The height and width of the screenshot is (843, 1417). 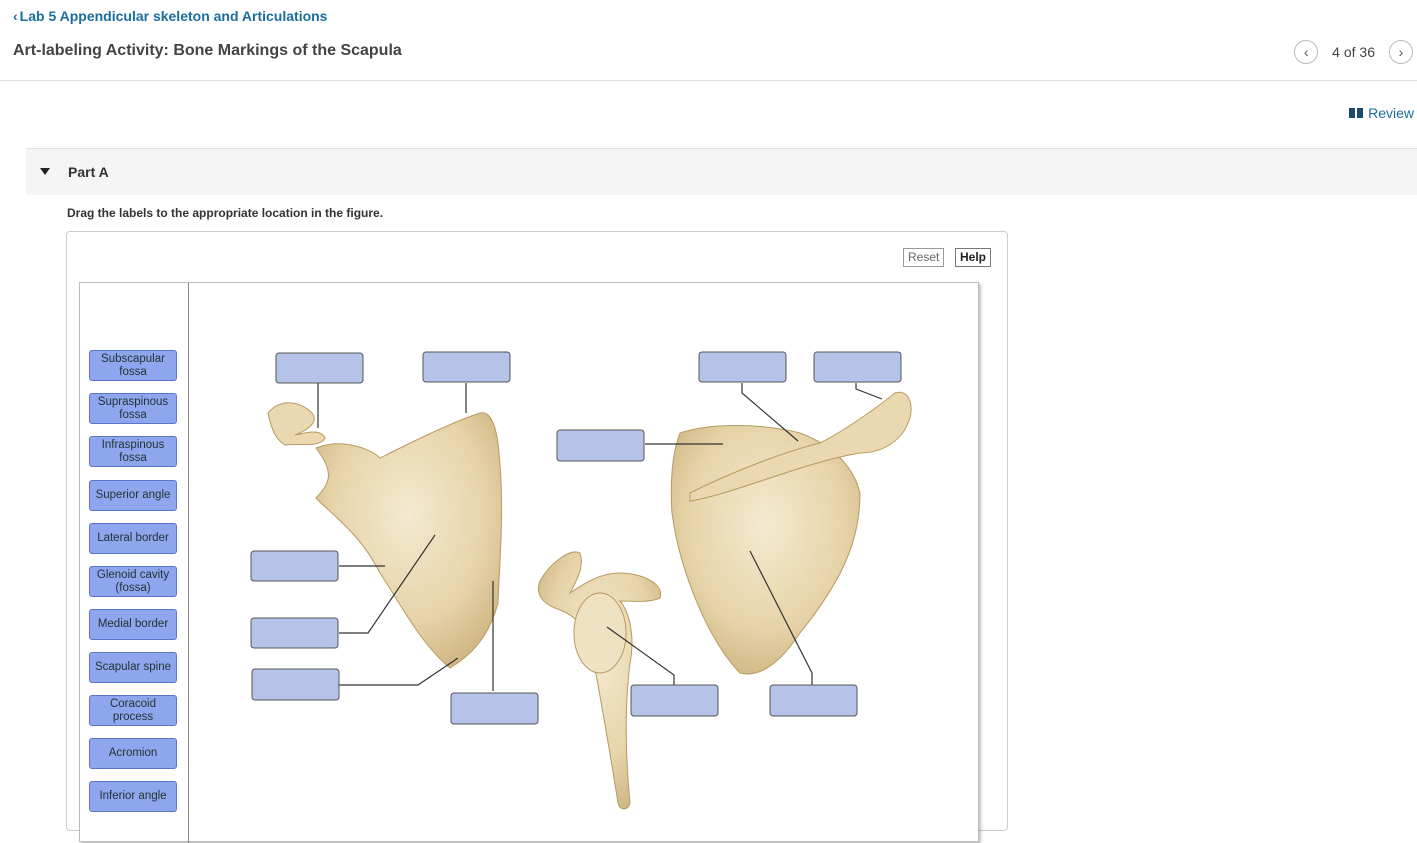 What do you see at coordinates (708, 80) in the screenshot?
I see `header-divider` at bounding box center [708, 80].